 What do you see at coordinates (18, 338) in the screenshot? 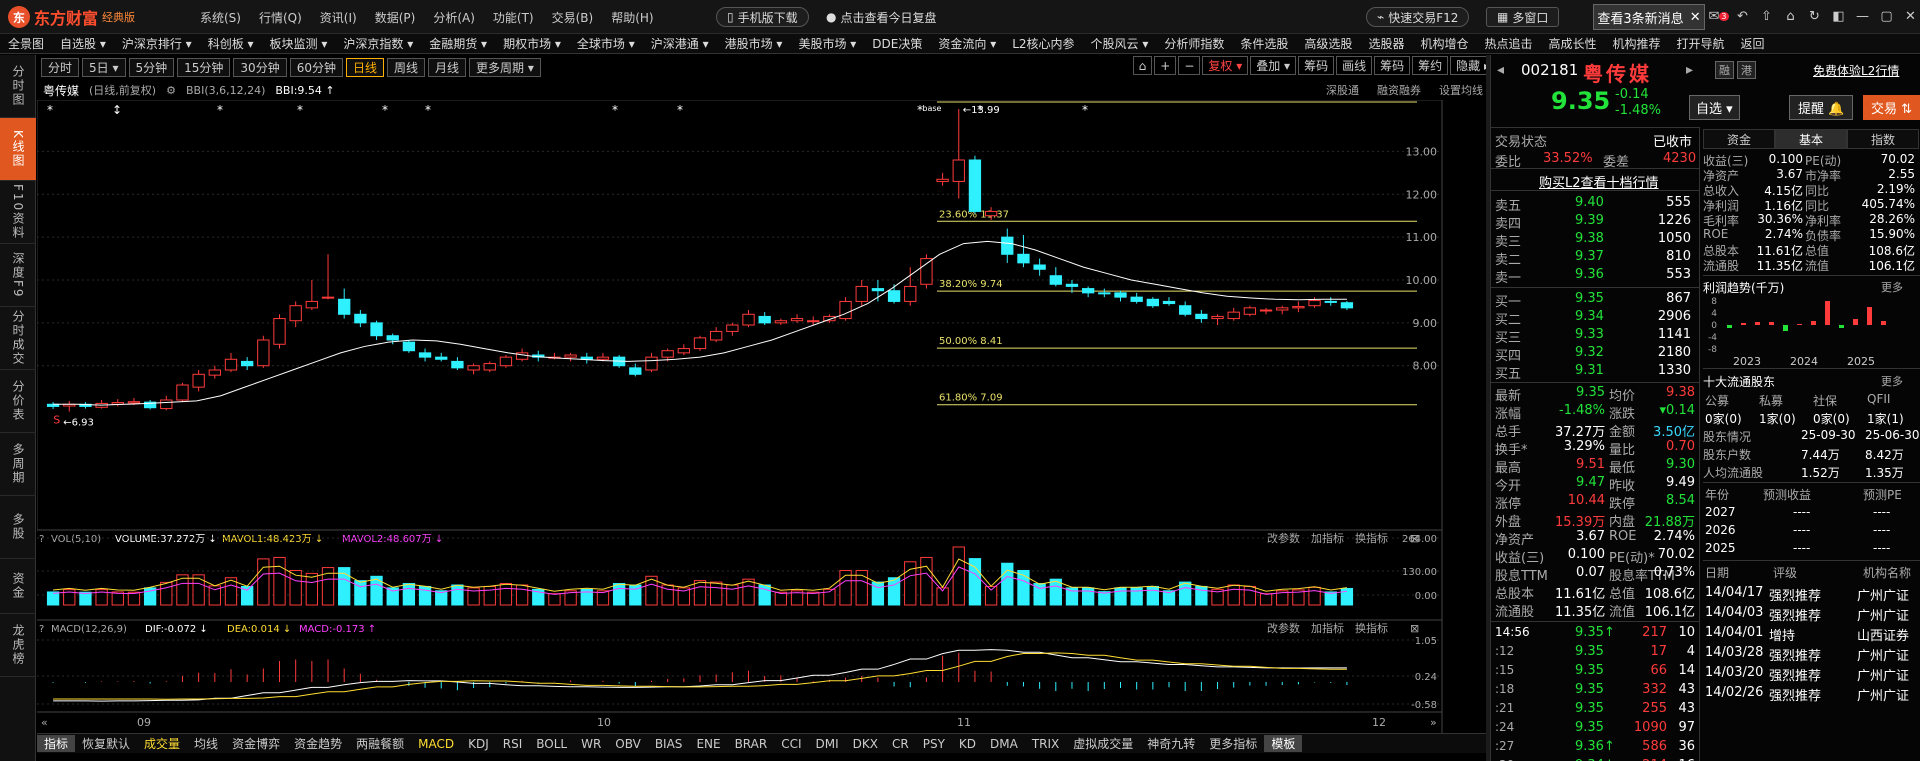
I see `sidebar-tab: 分时成交` at bounding box center [18, 338].